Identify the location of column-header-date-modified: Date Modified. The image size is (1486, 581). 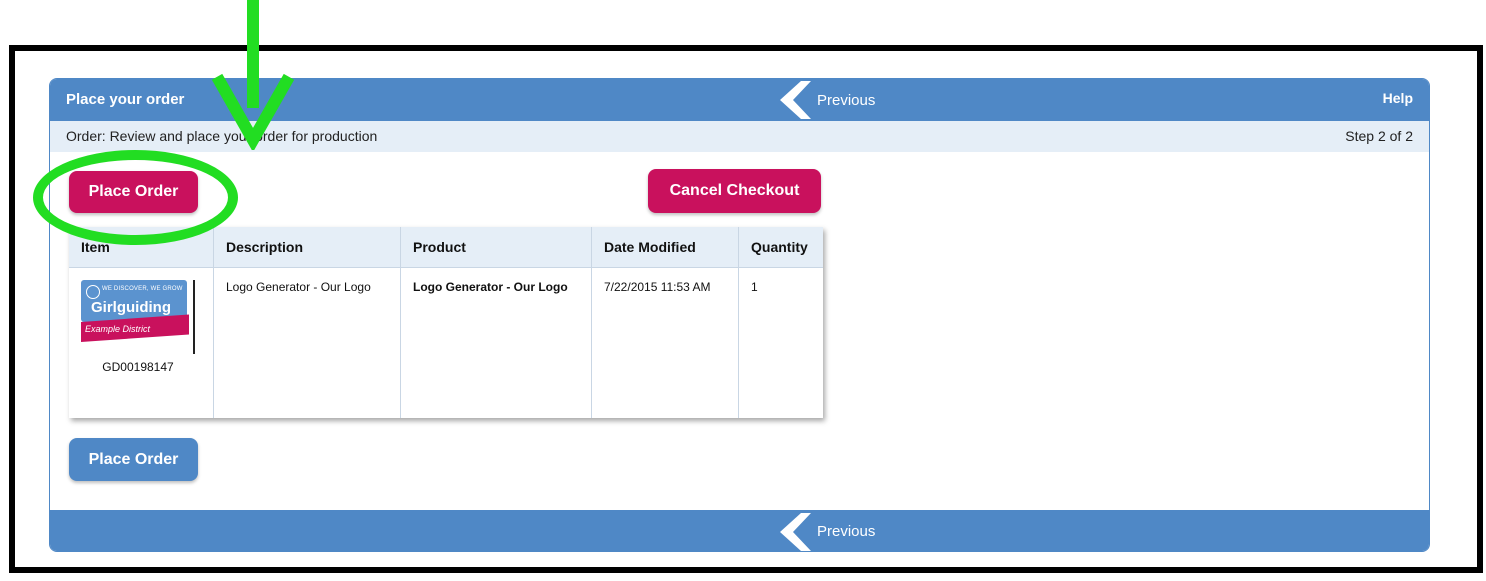
(665, 247).